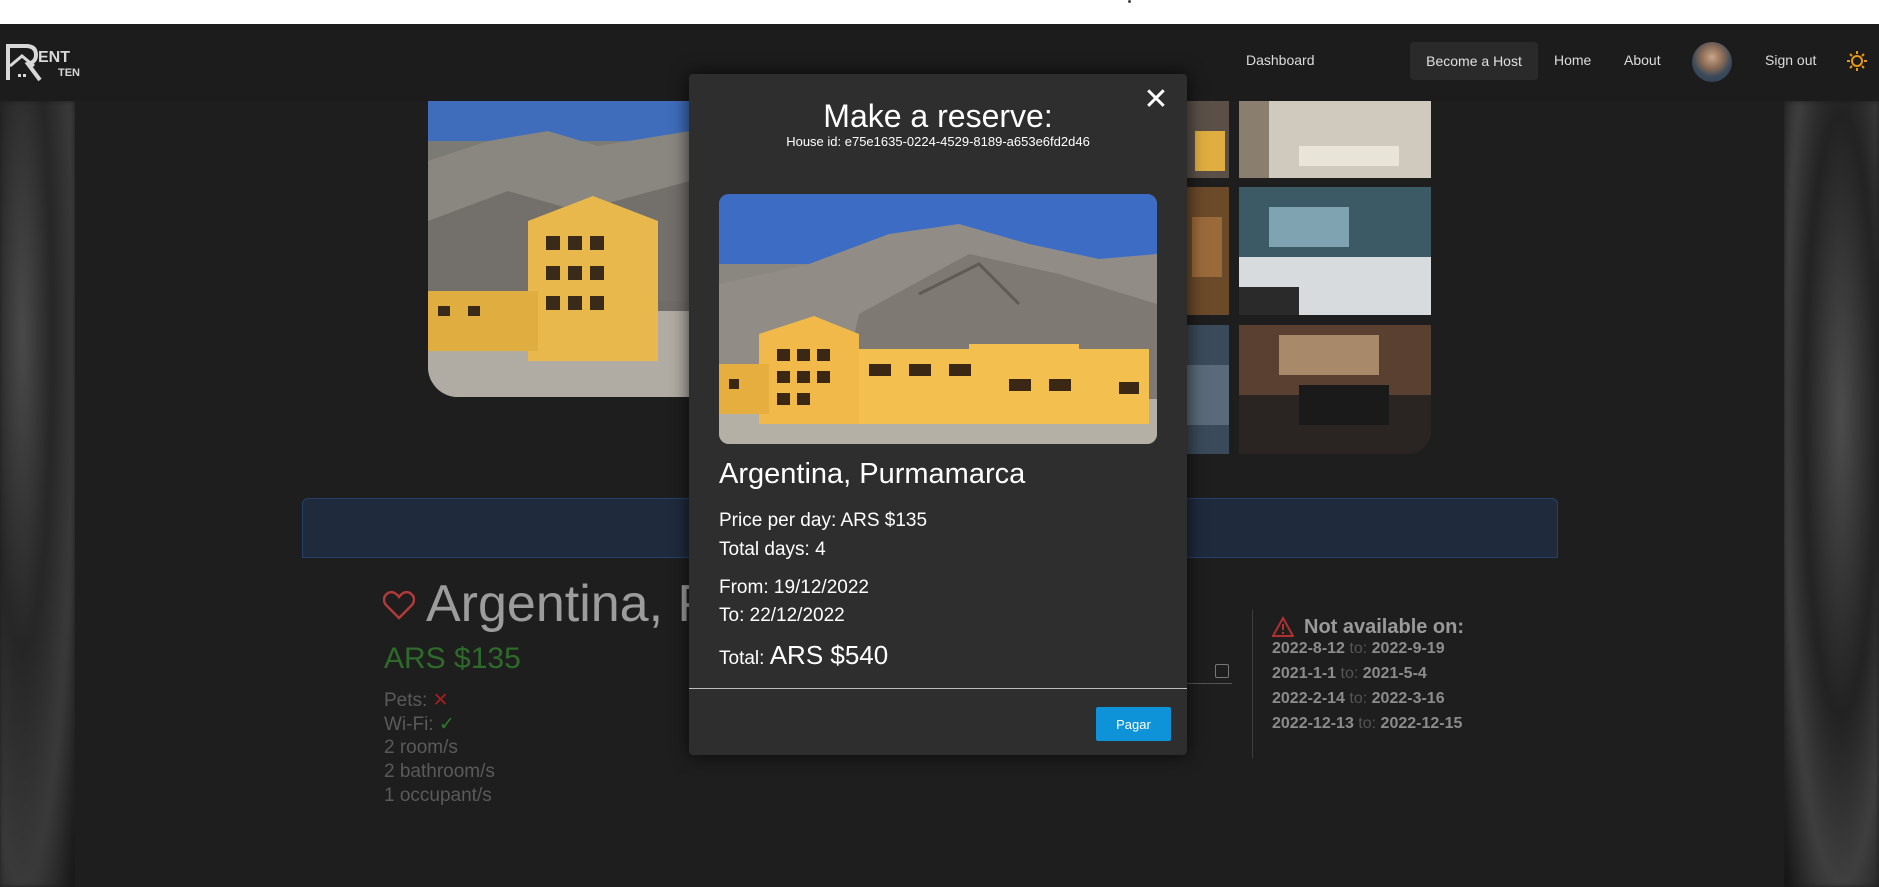 The image size is (1879, 887). I want to click on nav-sign-out: Sign out, so click(1790, 60).